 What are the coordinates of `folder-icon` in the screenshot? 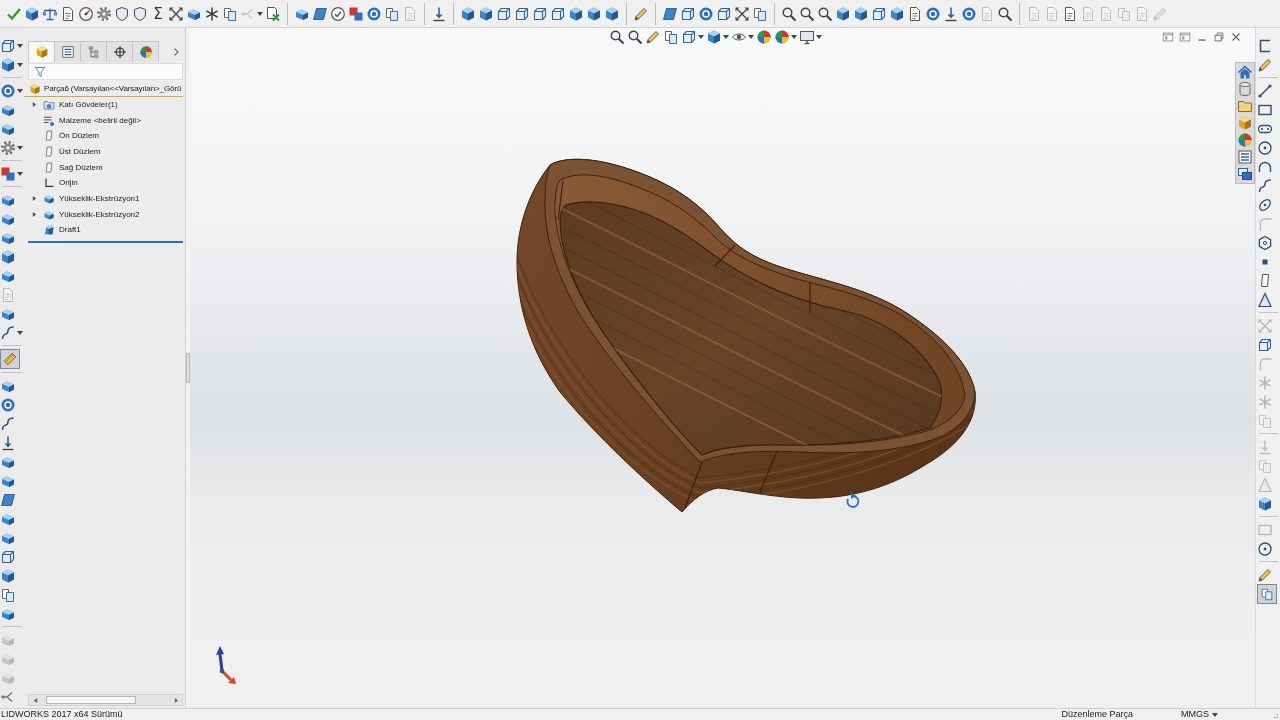 It's located at (1245, 106).